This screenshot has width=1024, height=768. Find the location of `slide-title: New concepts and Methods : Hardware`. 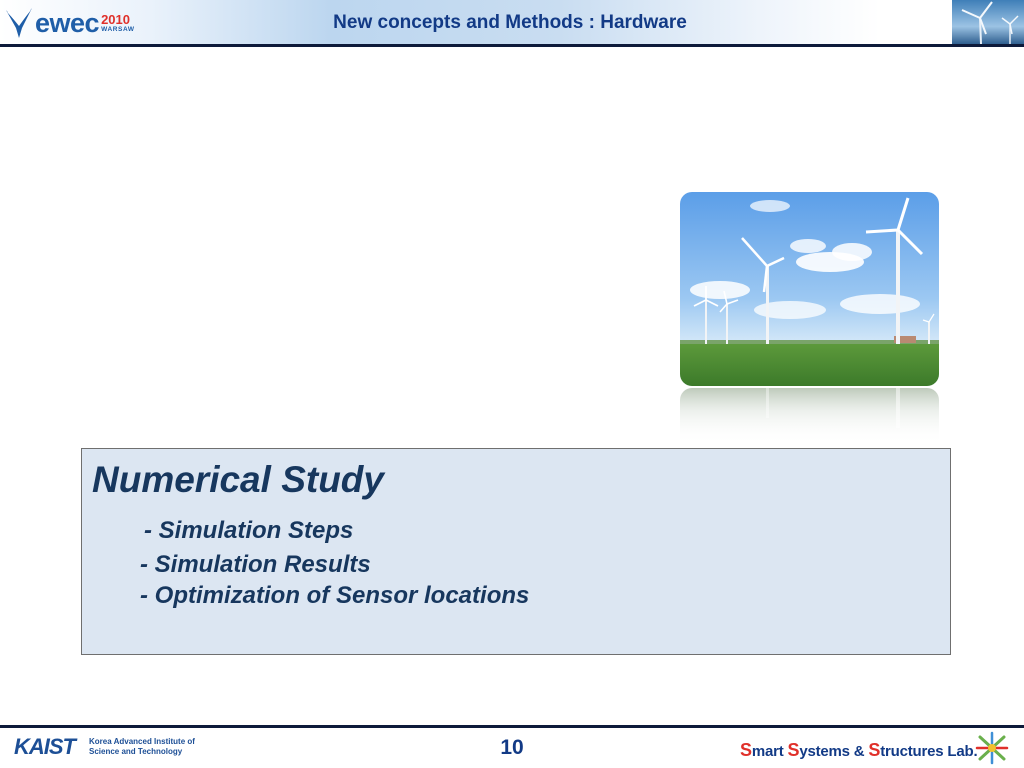

slide-title: New concepts and Methods : Hardware is located at coordinates (510, 22).